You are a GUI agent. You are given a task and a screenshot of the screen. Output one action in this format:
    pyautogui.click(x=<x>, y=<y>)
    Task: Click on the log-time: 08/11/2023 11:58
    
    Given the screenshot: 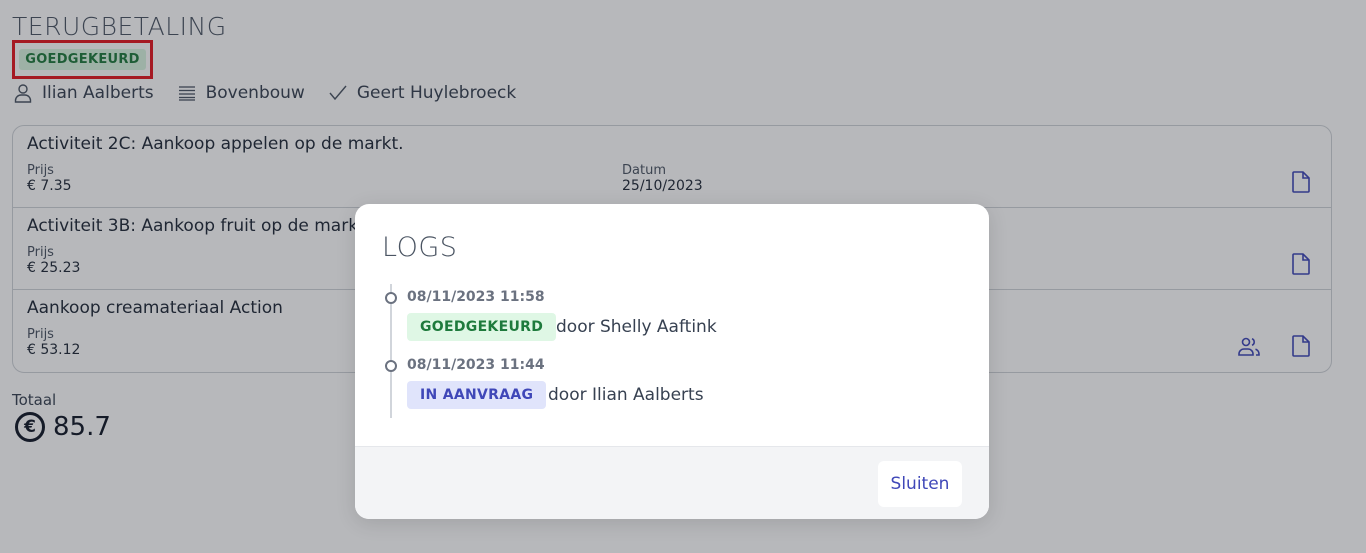 What is the action you would take?
    pyautogui.click(x=476, y=297)
    